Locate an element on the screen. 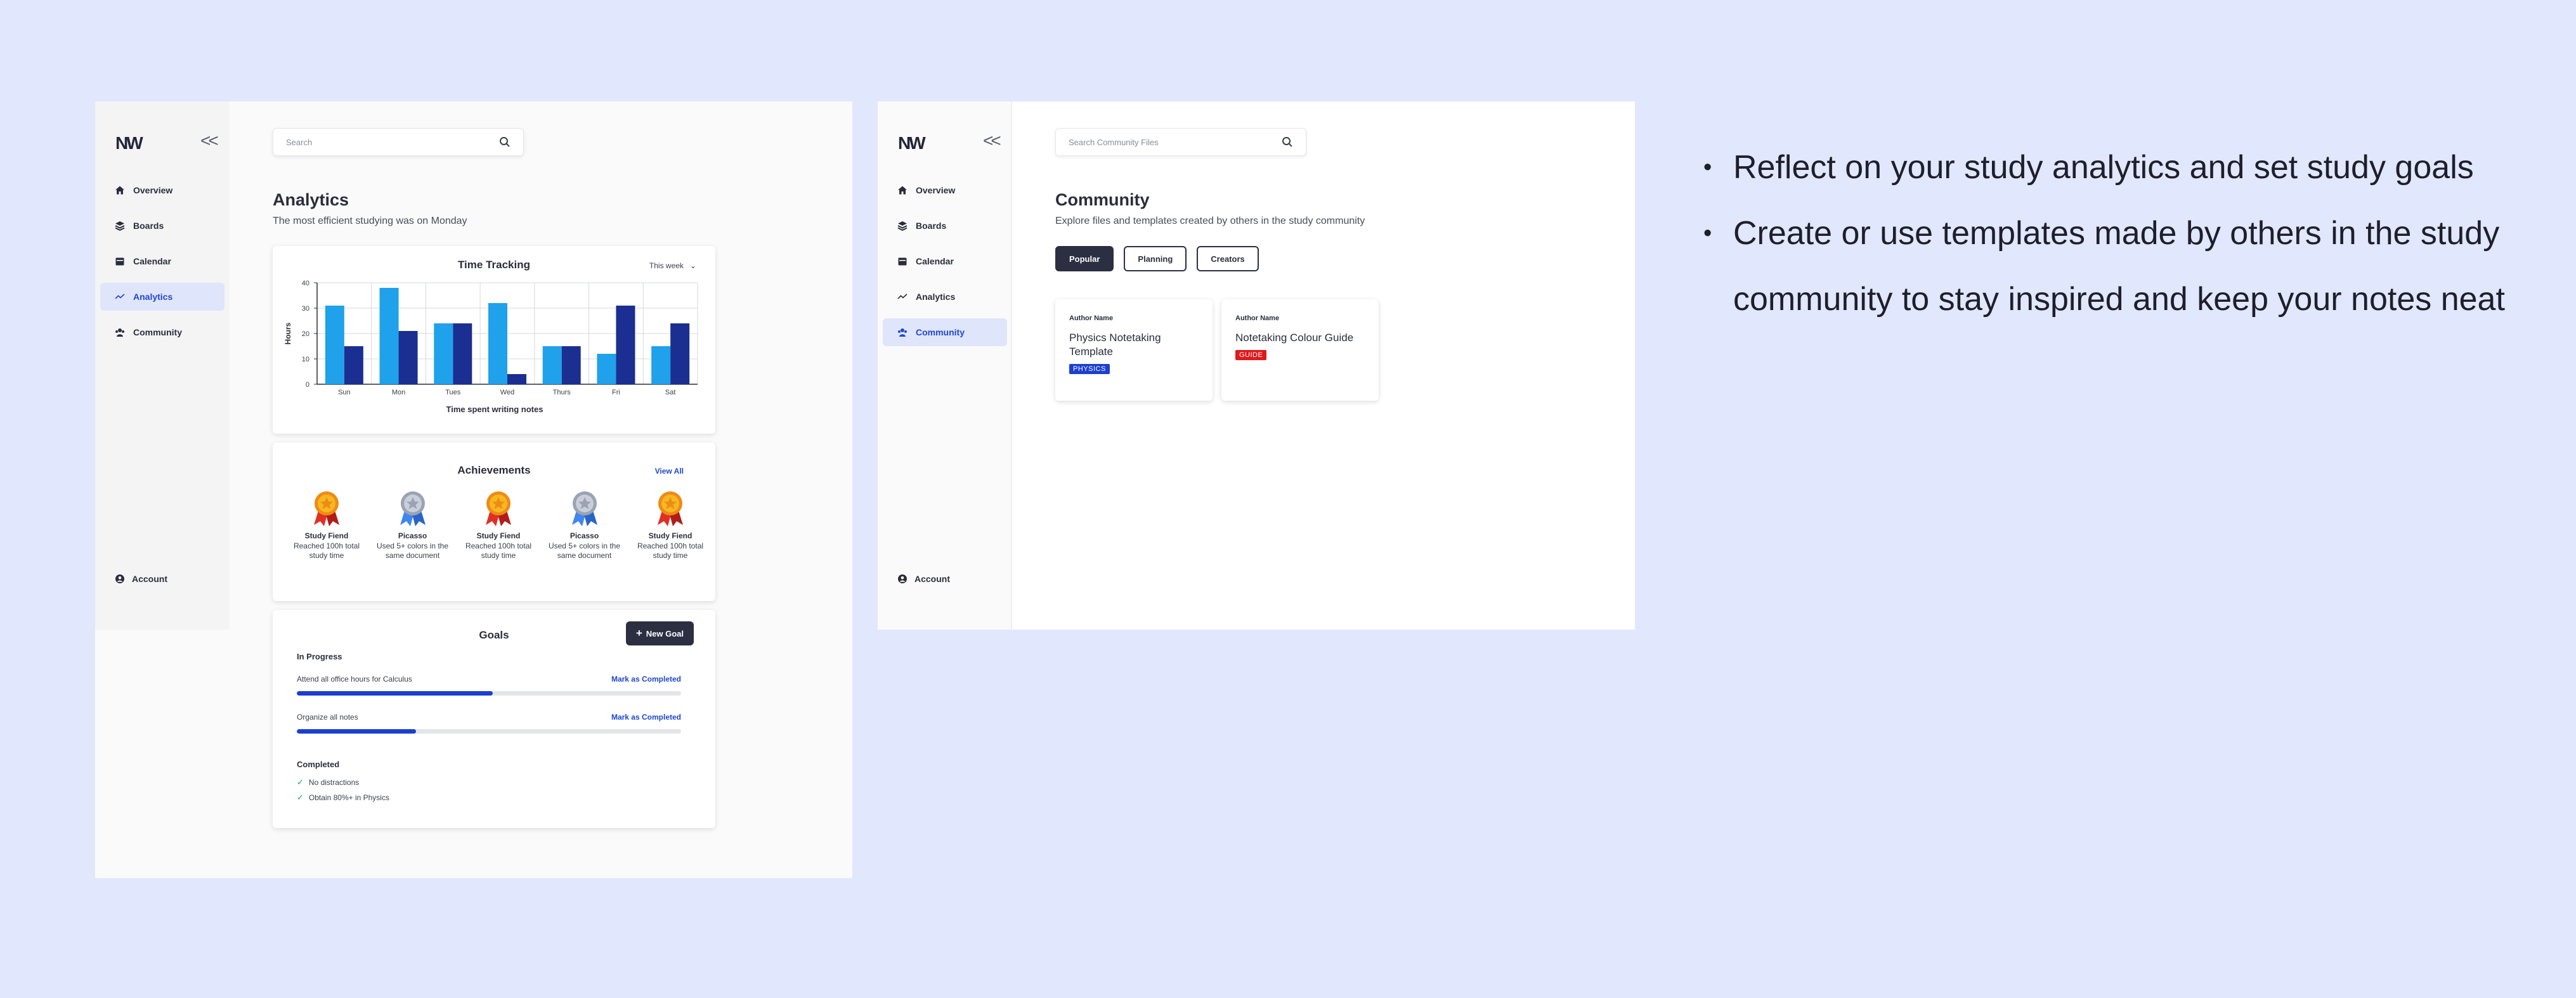 The height and width of the screenshot is (998, 2576). file-author: Author Name is located at coordinates (1257, 318).